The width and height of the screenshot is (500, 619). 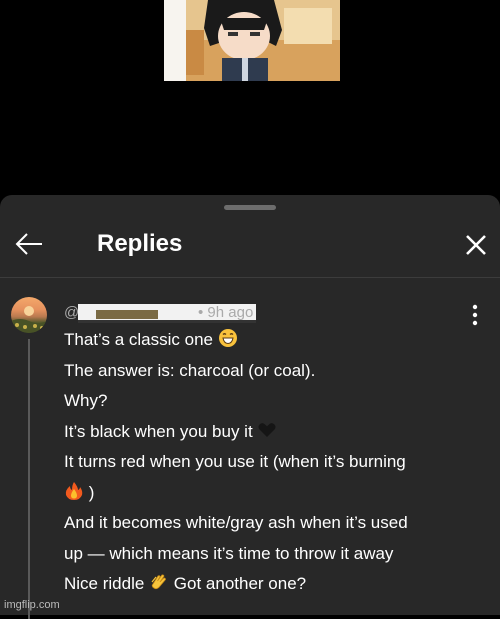 What do you see at coordinates (274, 340) in the screenshot?
I see `comment-line: That’s a classic one` at bounding box center [274, 340].